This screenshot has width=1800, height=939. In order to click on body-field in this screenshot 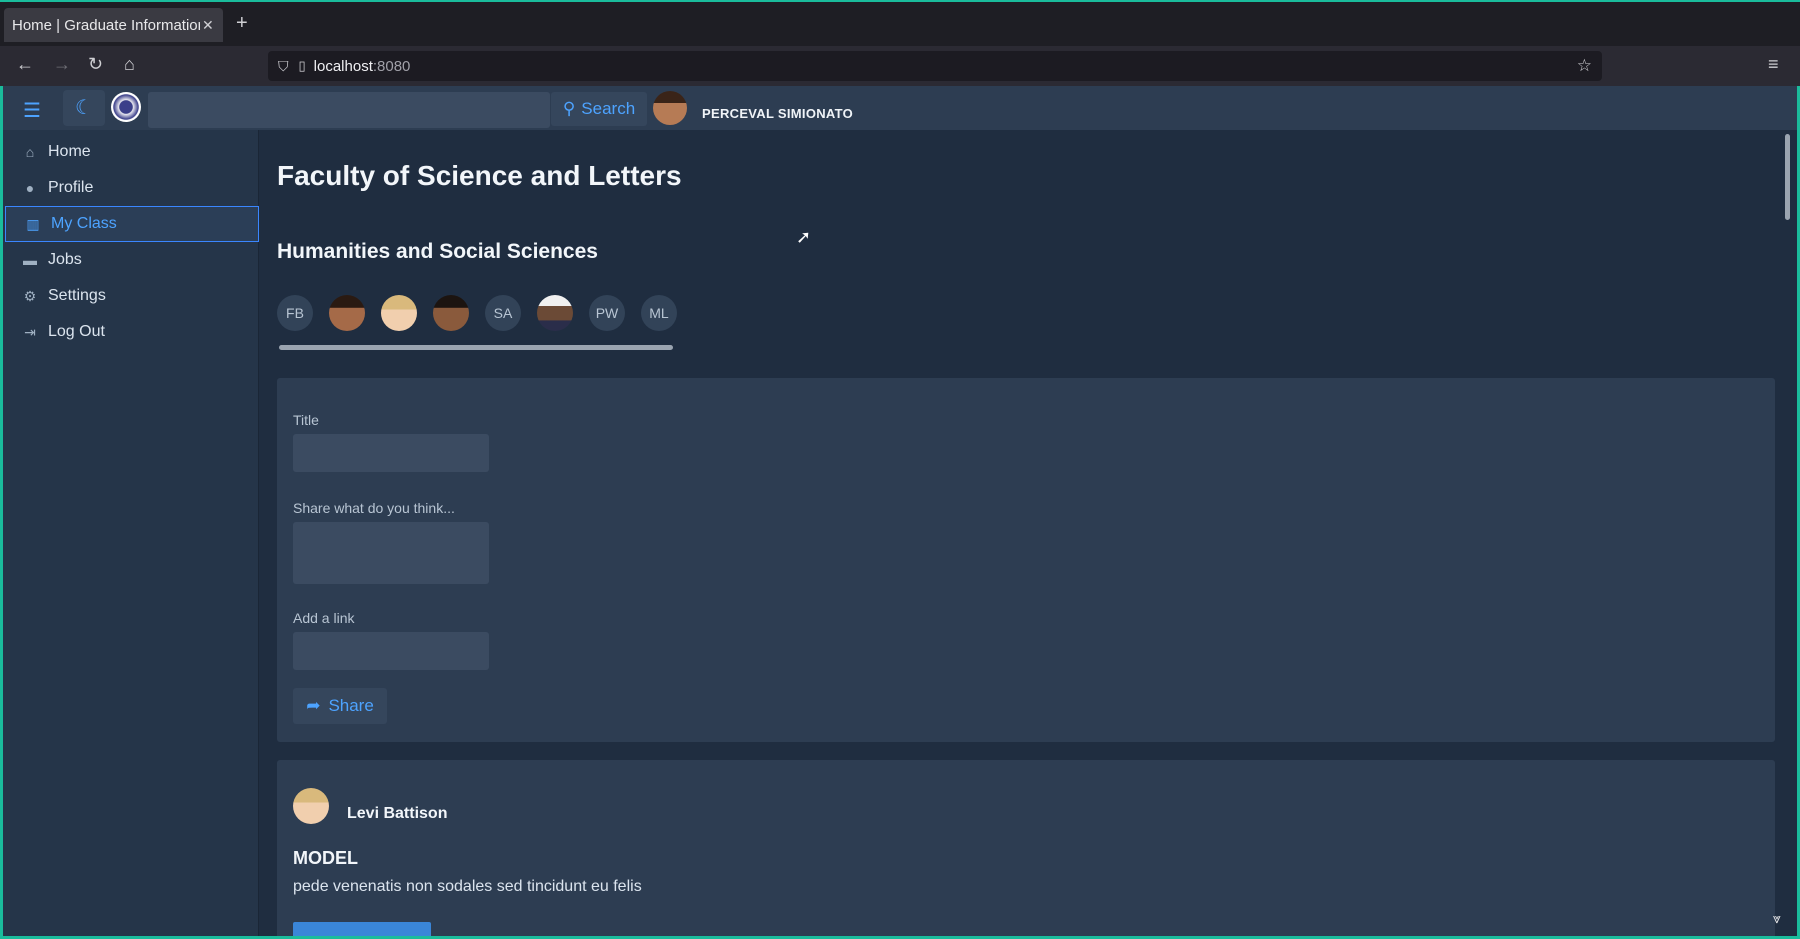, I will do `click(391, 553)`.